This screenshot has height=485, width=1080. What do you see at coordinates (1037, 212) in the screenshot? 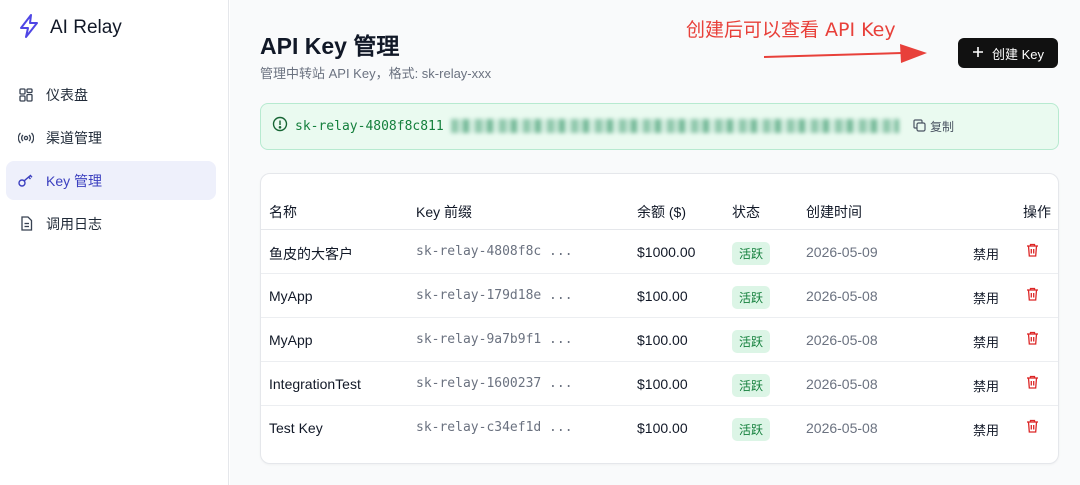
I see `header-actions: 操作` at bounding box center [1037, 212].